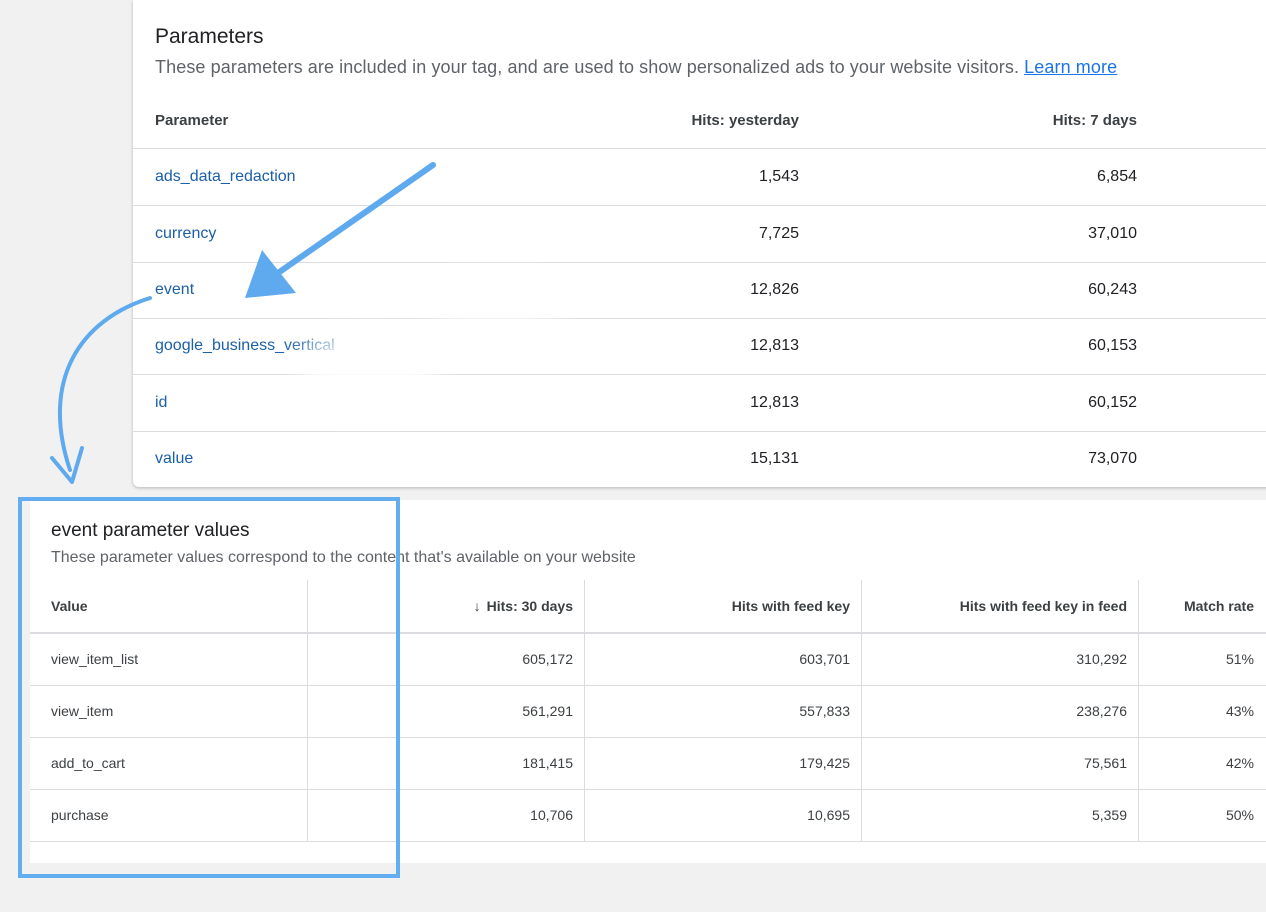 This screenshot has height=912, width=1266. Describe the element at coordinates (529, 606) in the screenshot. I see `column-header-hits-30-days-label: Hits: 30 days` at that location.